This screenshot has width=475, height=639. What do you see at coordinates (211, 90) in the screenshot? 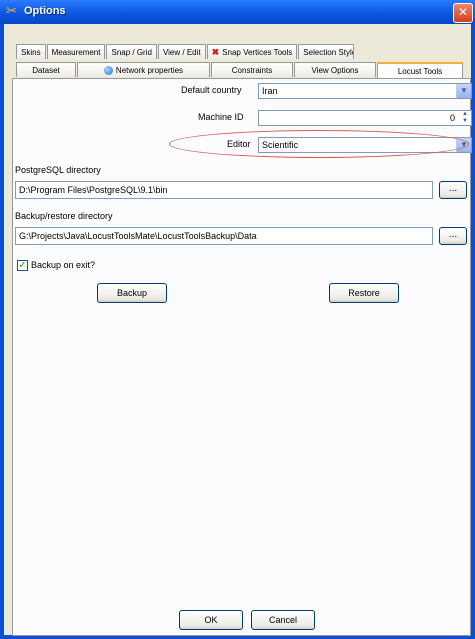
I see `default-country-label: Default country` at bounding box center [211, 90].